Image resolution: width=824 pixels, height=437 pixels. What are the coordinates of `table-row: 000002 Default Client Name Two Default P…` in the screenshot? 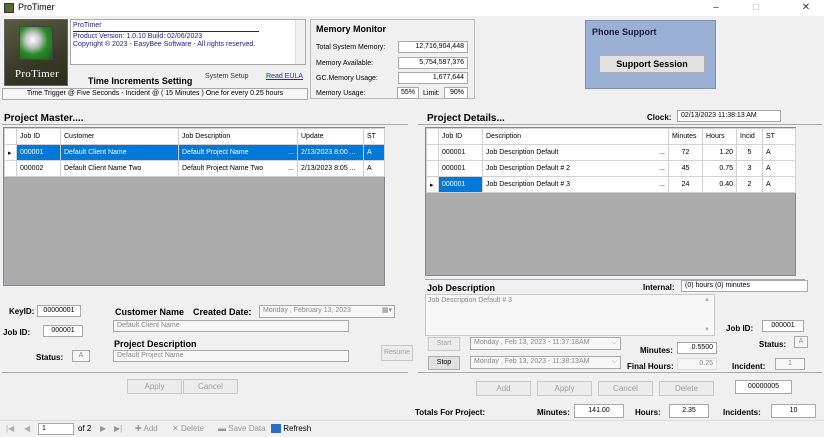 It's located at (194, 168).